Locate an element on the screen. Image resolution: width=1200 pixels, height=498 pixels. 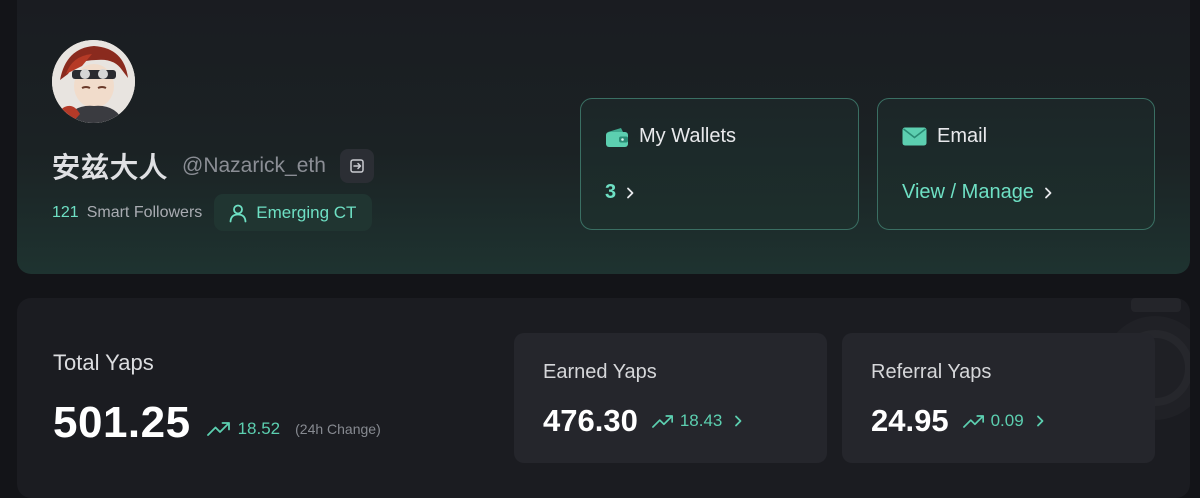
logout-button is located at coordinates (356, 166).